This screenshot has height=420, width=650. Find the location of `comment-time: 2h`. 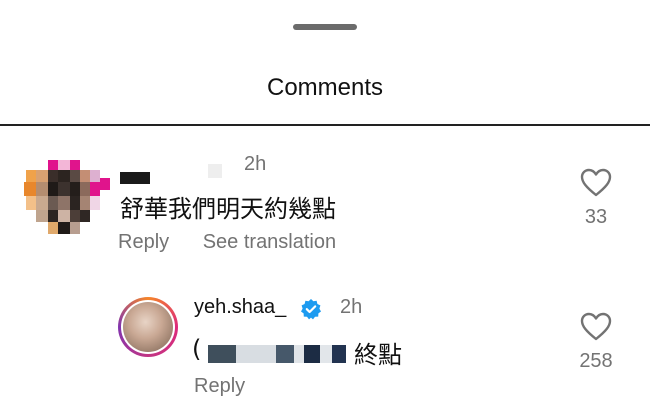

comment-time: 2h is located at coordinates (255, 164).